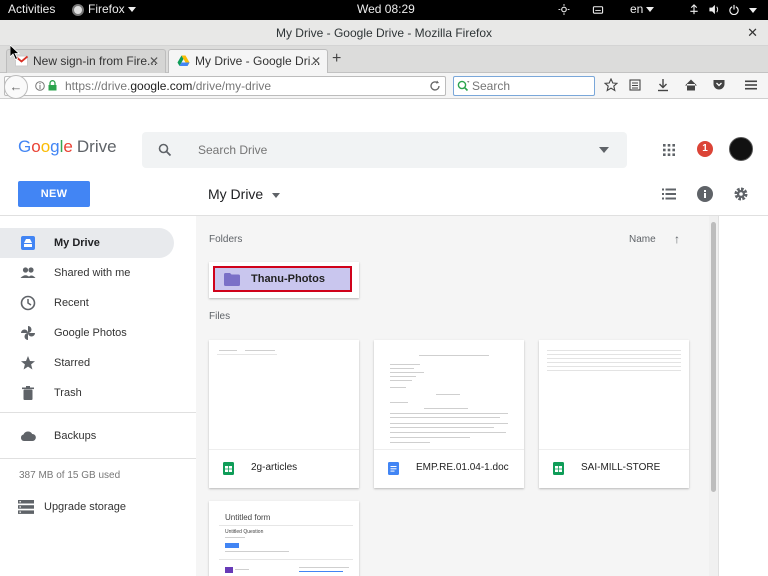 This screenshot has width=768, height=576. I want to click on brightness-icon, so click(564, 9).